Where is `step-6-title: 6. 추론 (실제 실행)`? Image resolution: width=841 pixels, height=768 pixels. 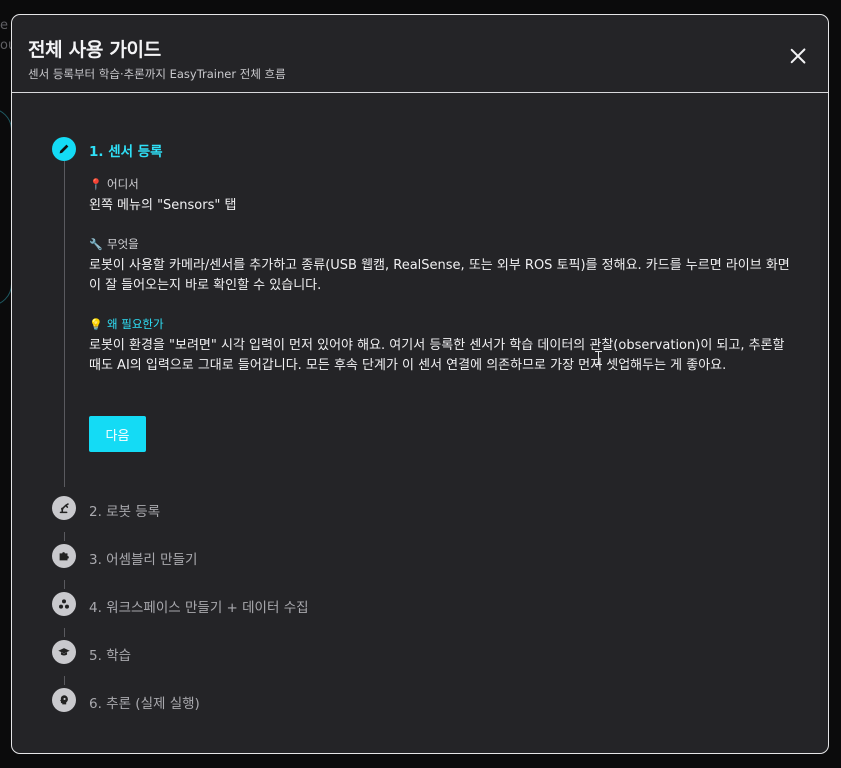
step-6-title: 6. 추론 (실제 실행) is located at coordinates (144, 702).